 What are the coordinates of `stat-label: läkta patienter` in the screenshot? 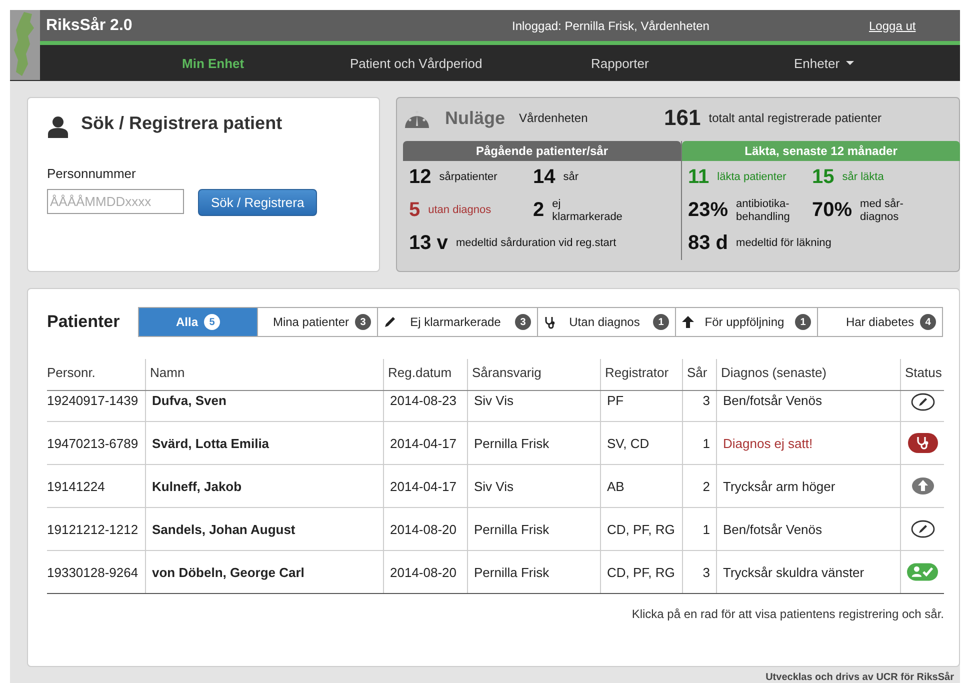 It's located at (752, 177).